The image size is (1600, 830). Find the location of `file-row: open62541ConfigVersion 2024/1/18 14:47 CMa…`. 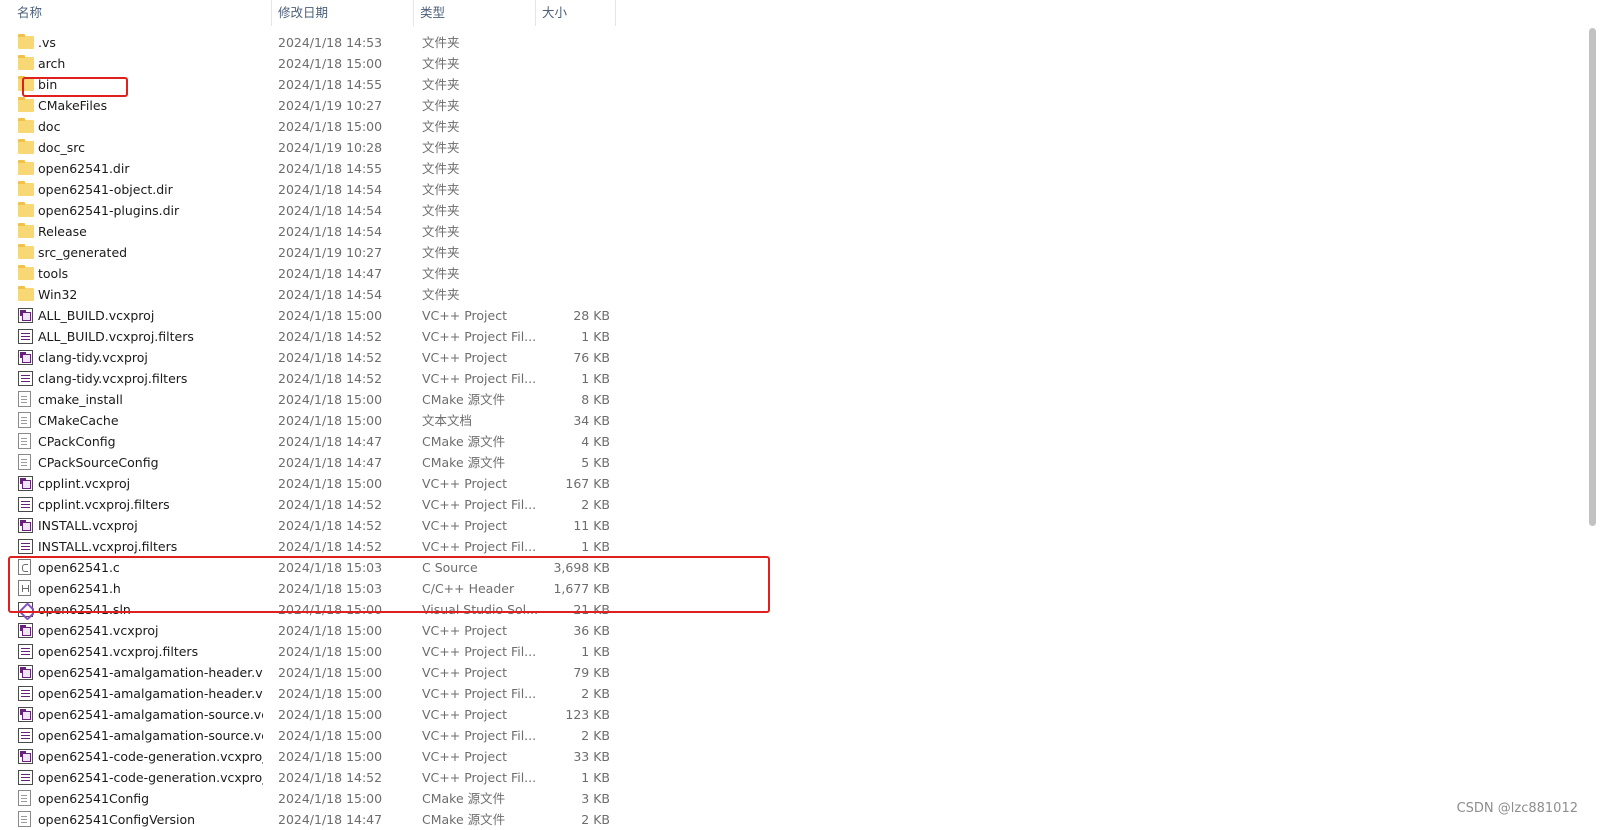

file-row: open62541ConfigVersion 2024/1/18 14:47 CMa… is located at coordinates (795, 819).